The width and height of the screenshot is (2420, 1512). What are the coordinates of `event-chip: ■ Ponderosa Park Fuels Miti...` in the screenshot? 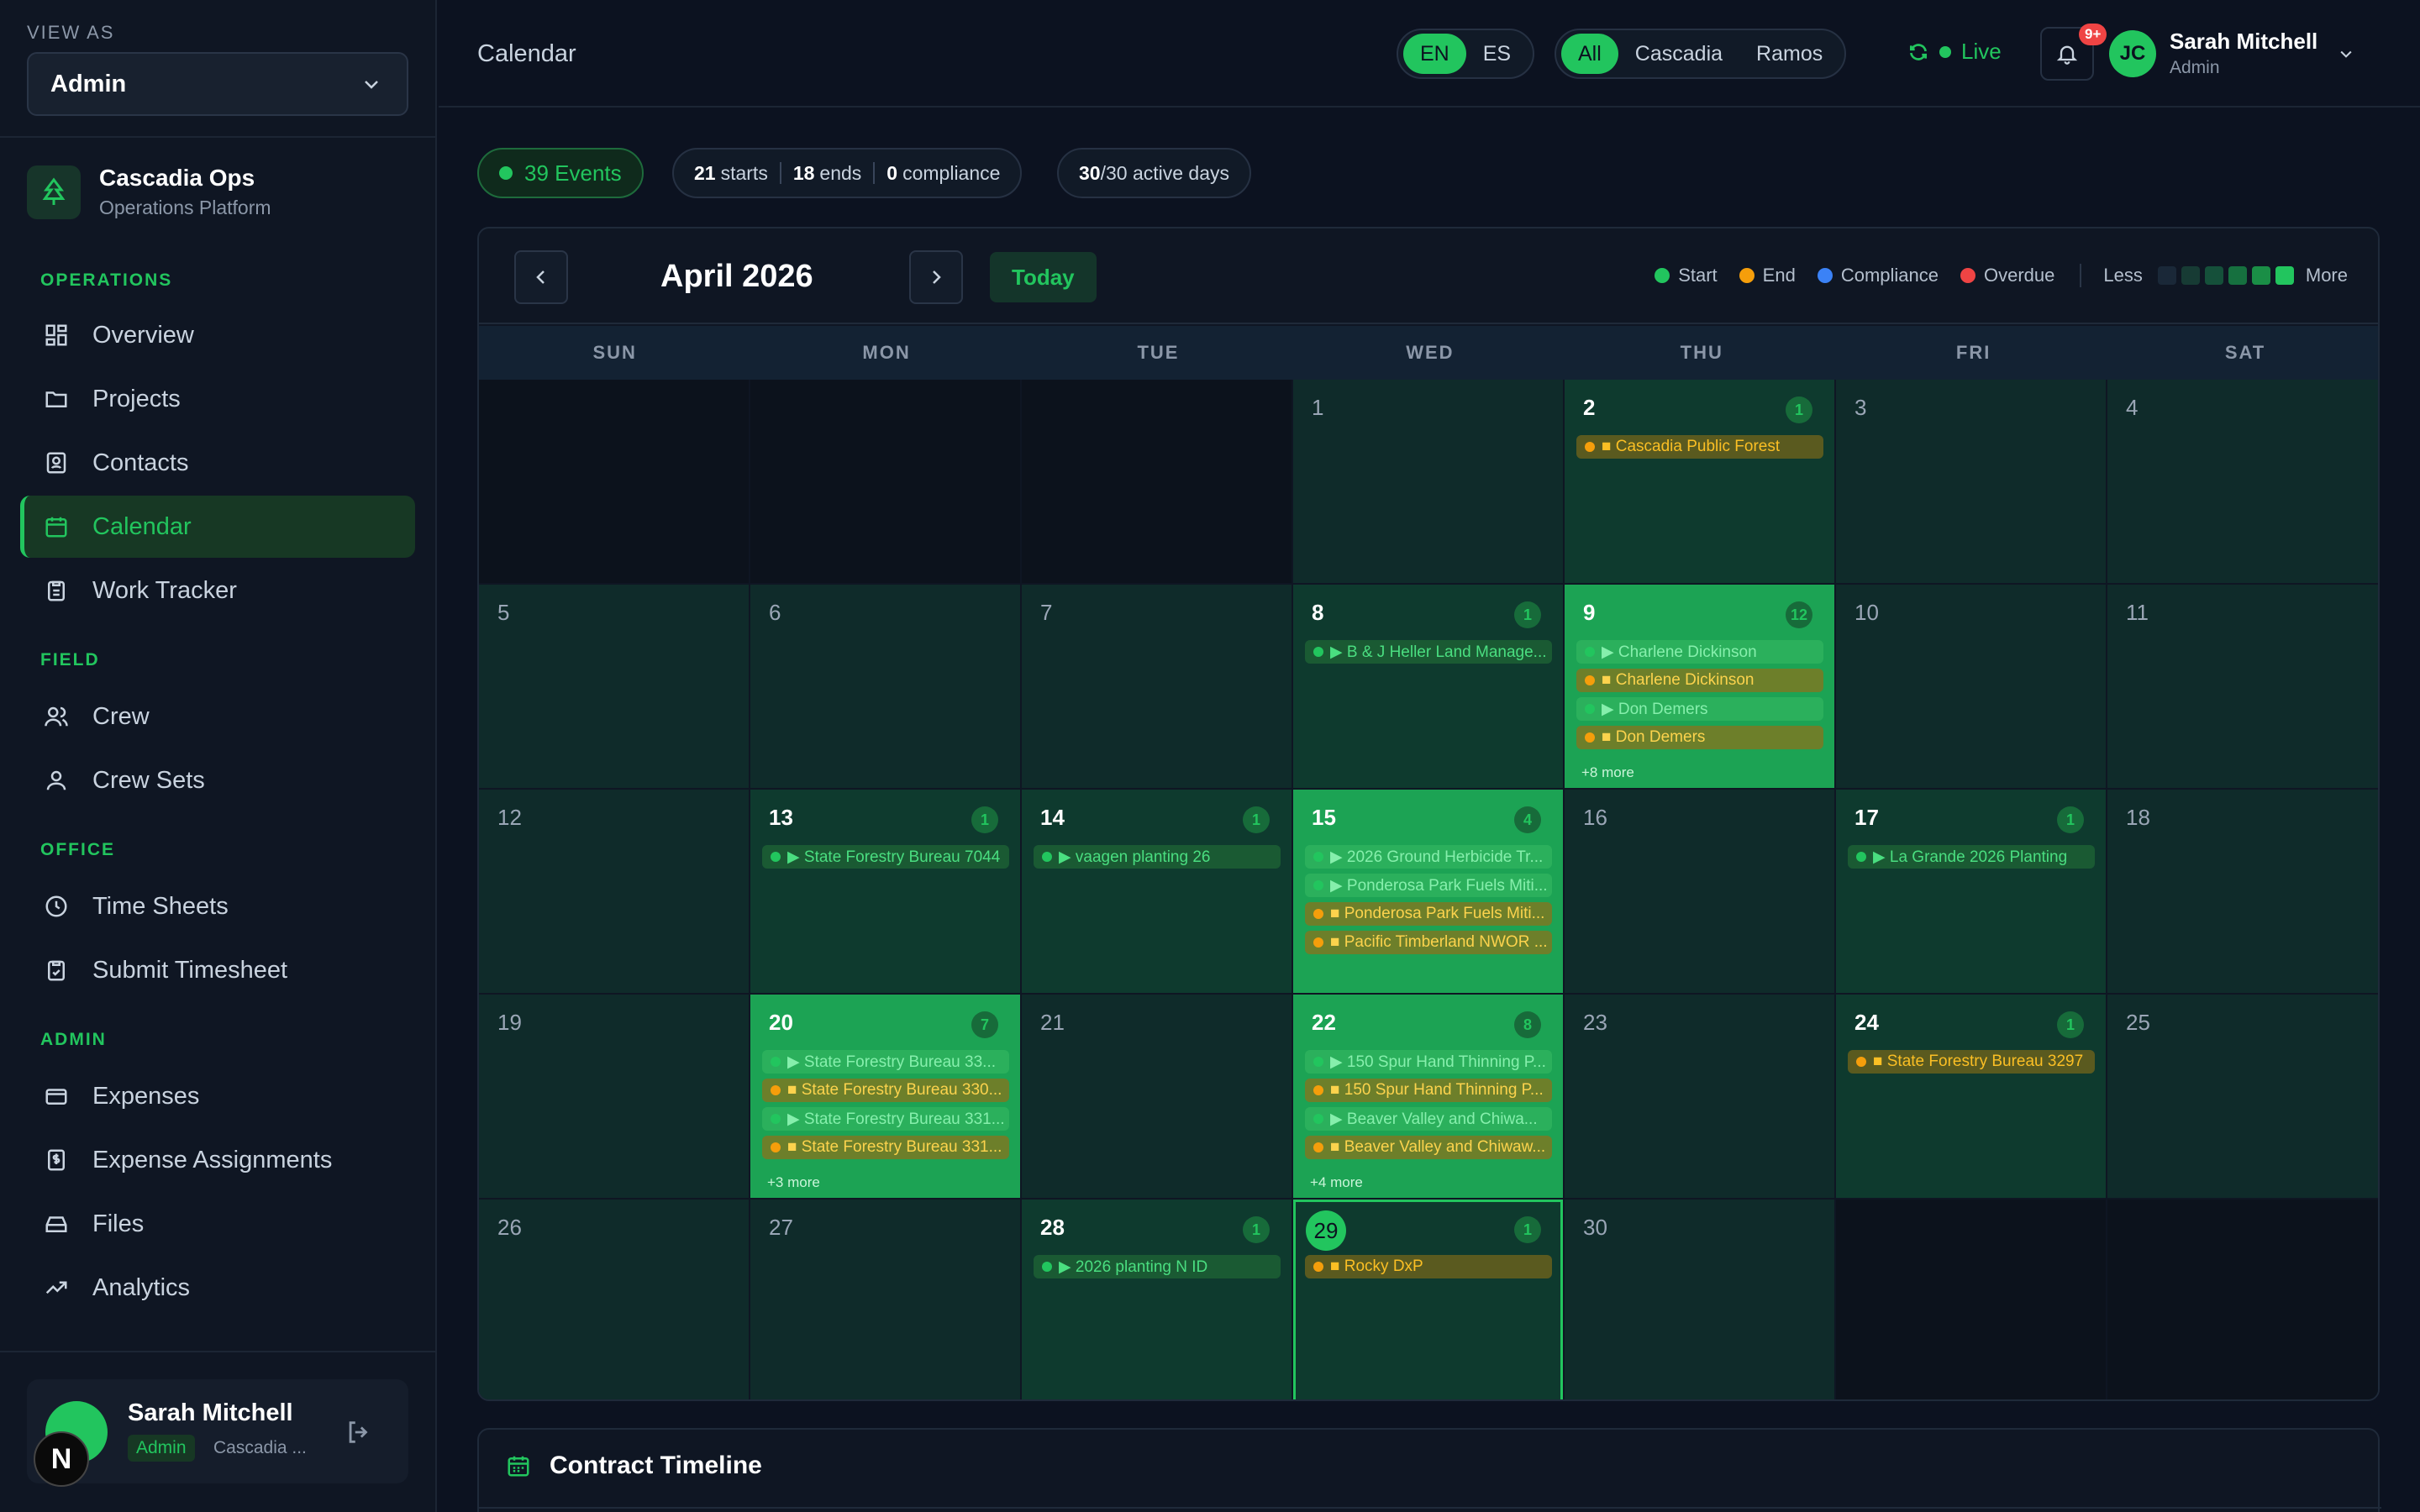 It's located at (1428, 914).